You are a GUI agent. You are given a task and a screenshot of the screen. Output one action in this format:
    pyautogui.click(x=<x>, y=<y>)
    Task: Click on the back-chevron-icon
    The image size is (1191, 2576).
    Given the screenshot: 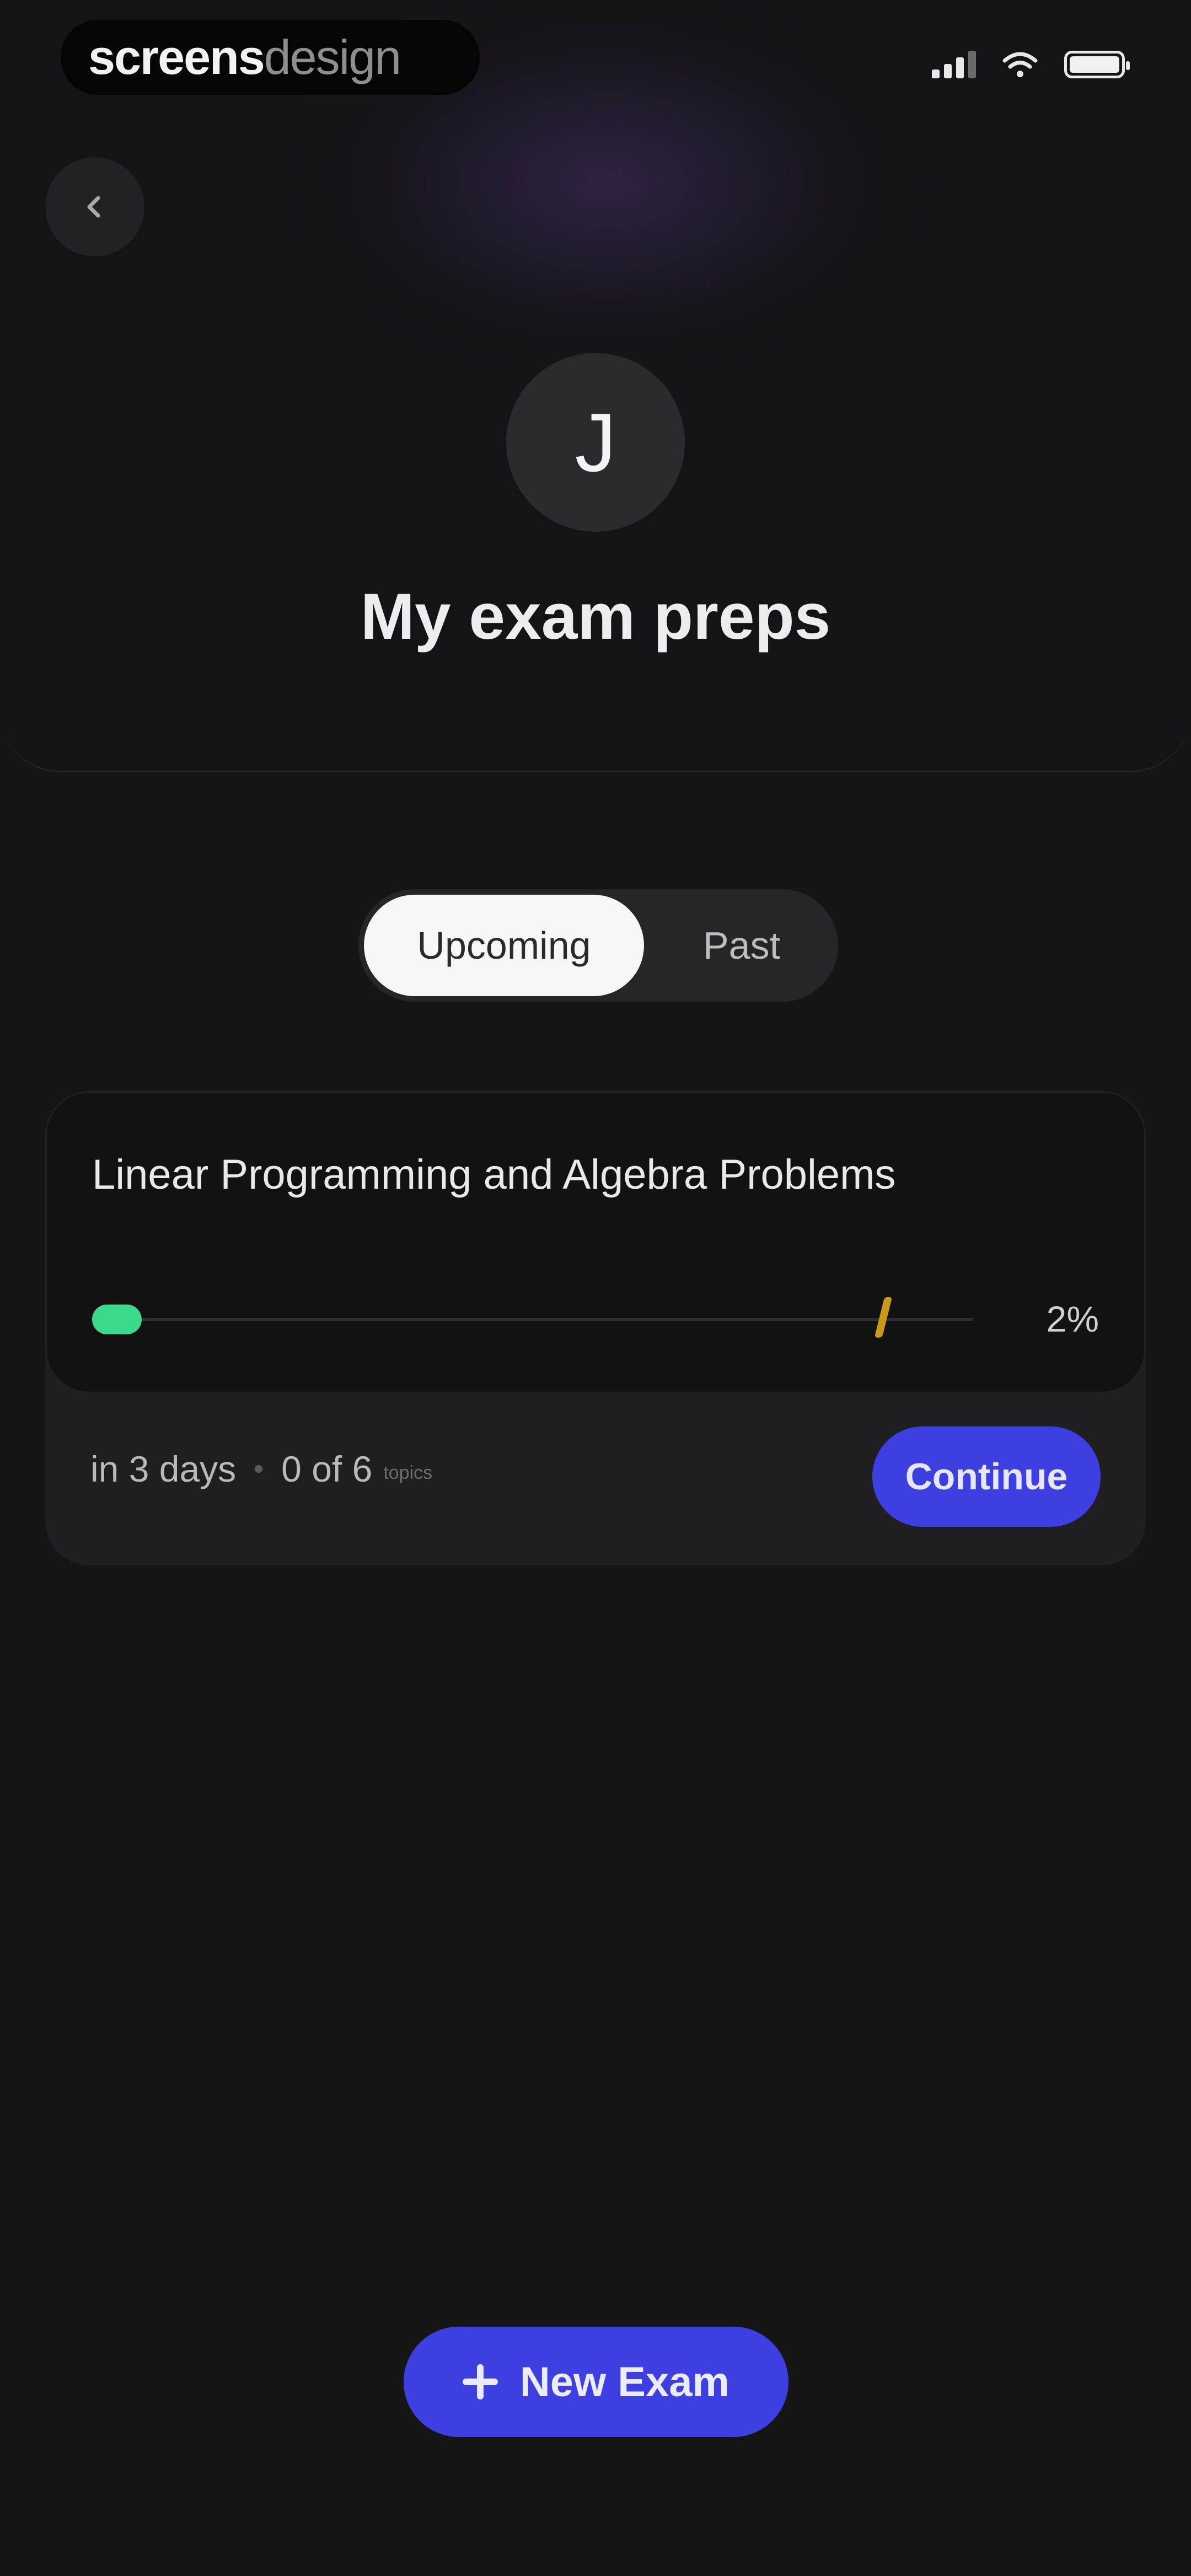 What is the action you would take?
    pyautogui.click(x=93, y=207)
    